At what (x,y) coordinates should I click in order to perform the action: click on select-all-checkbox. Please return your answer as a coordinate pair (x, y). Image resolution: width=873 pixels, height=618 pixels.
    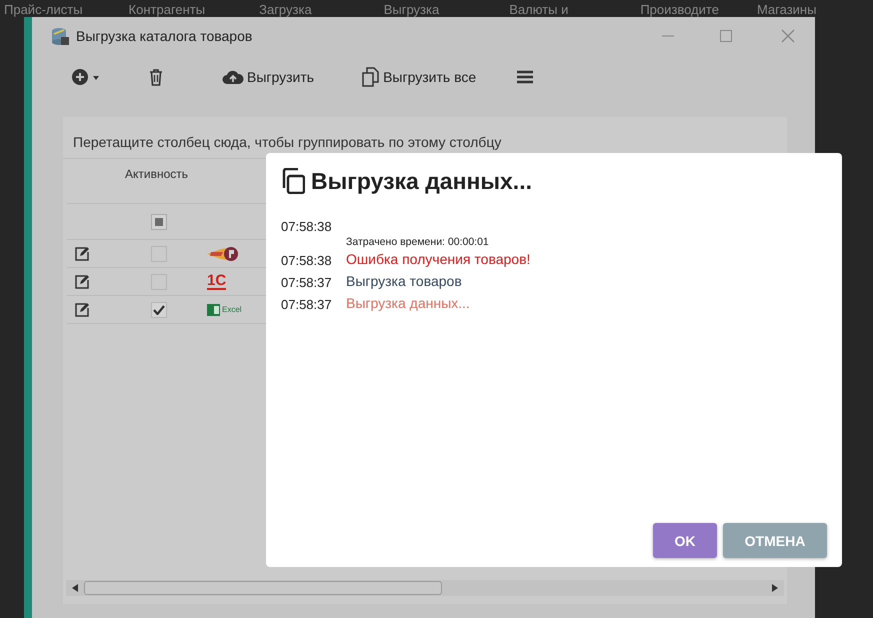
    Looking at the image, I should click on (159, 222).